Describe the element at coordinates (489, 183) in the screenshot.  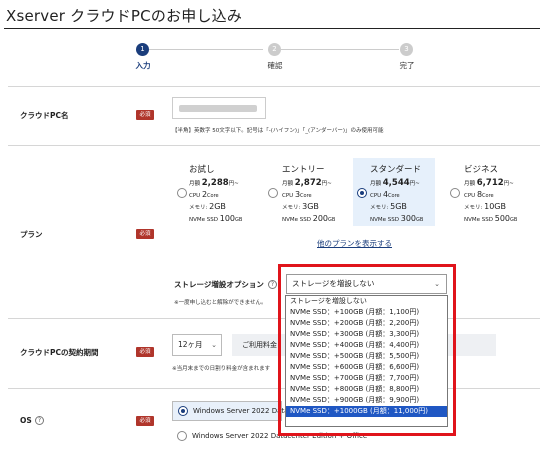
I see `plan-price: 月額 6,712円~` at that location.